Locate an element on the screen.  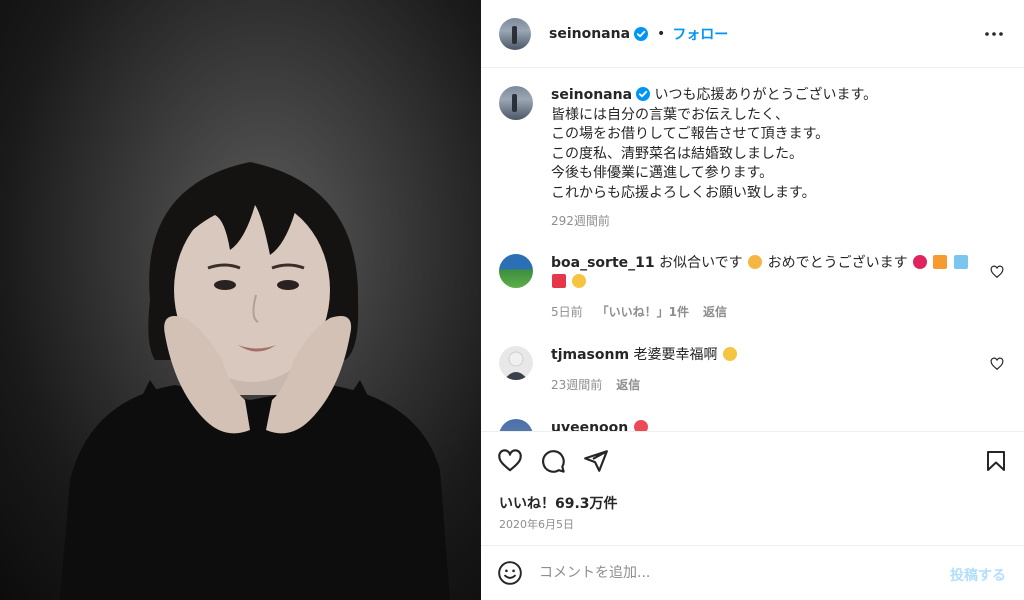
caption-avatar is located at coordinates (516, 103).